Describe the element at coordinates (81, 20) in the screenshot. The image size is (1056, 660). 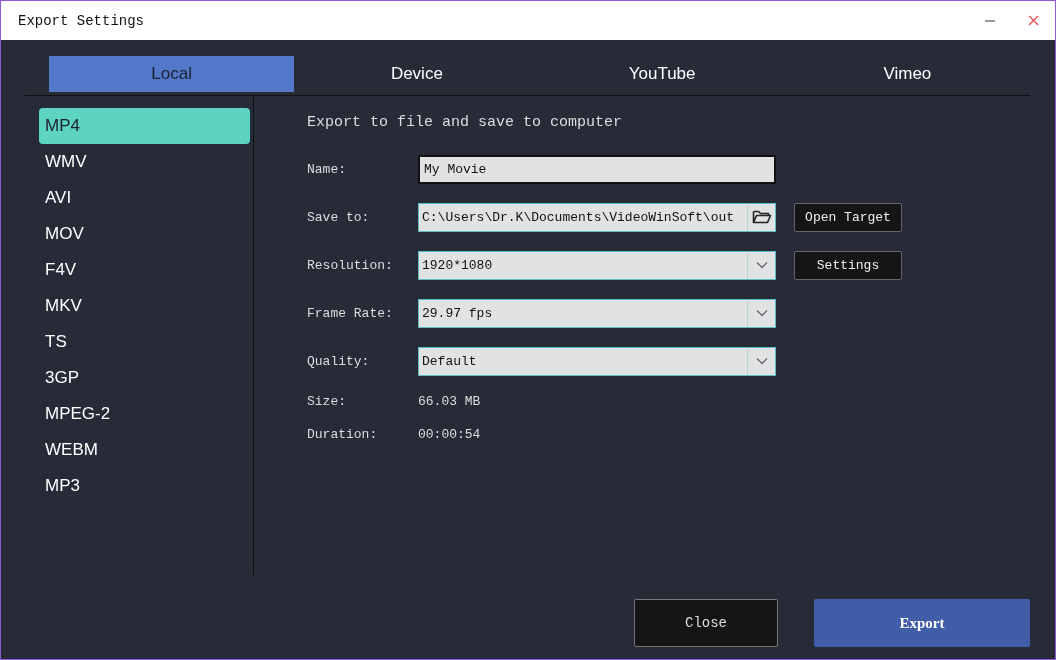
I see `window-title: Export Settings` at that location.